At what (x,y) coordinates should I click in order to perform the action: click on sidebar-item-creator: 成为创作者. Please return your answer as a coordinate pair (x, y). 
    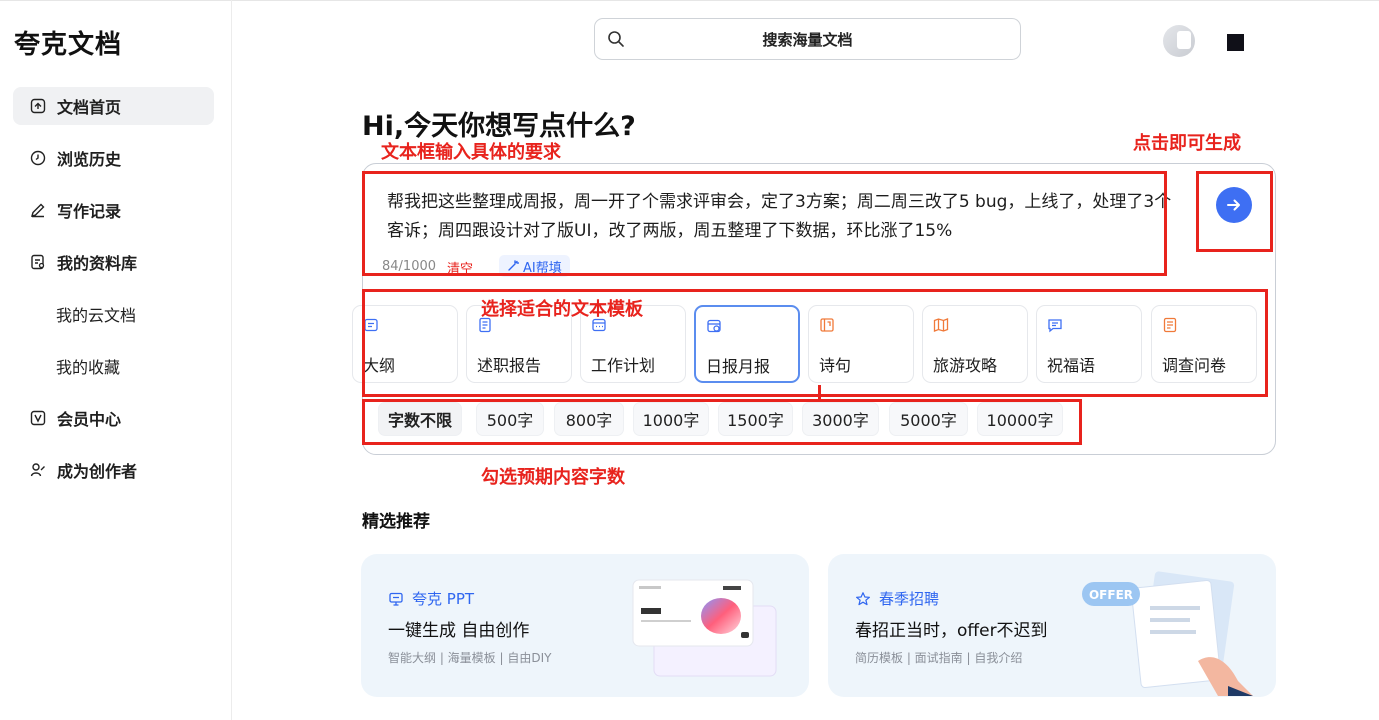
    Looking at the image, I should click on (113, 470).